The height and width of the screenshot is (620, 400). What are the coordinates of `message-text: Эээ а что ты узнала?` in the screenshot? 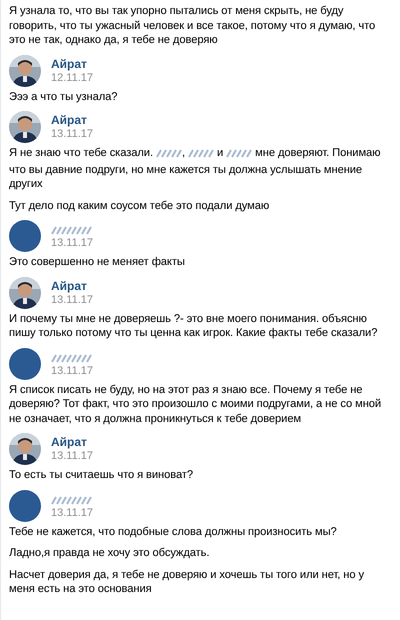 It's located at (63, 97).